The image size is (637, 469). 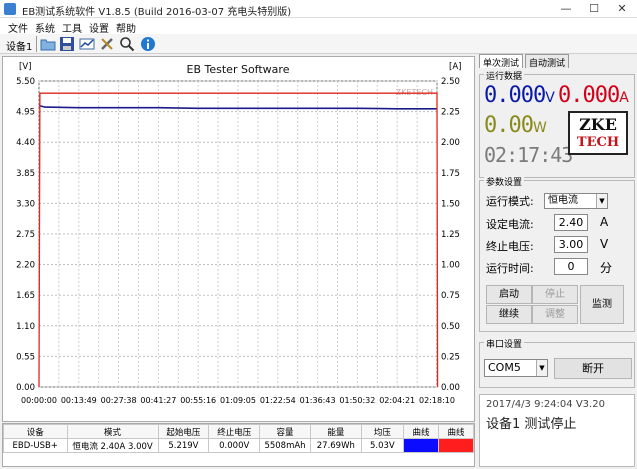 I want to click on device-label: 设备1, so click(x=19, y=45).